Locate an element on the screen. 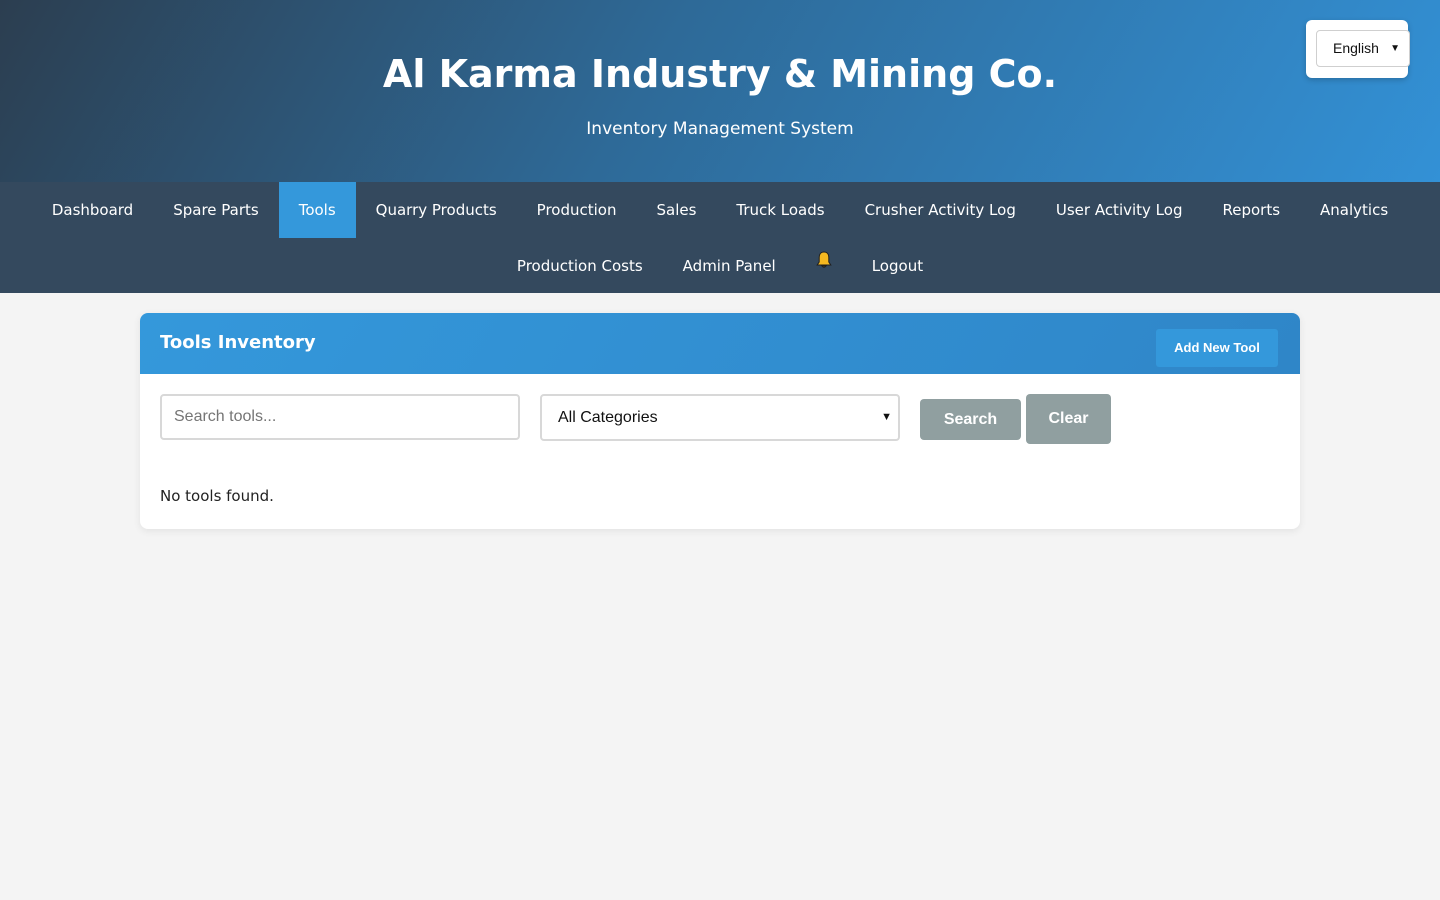  card-header: Tools Inventory Add New Tool is located at coordinates (720, 343).